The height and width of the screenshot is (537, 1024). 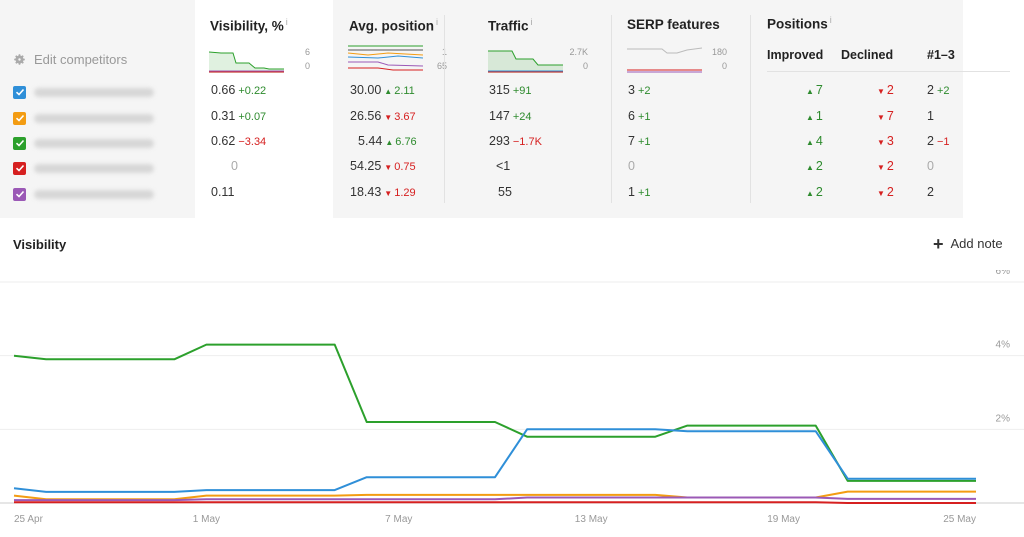 What do you see at coordinates (238, 90) in the screenshot?
I see `visibility-cell: 0.66 +0.22` at bounding box center [238, 90].